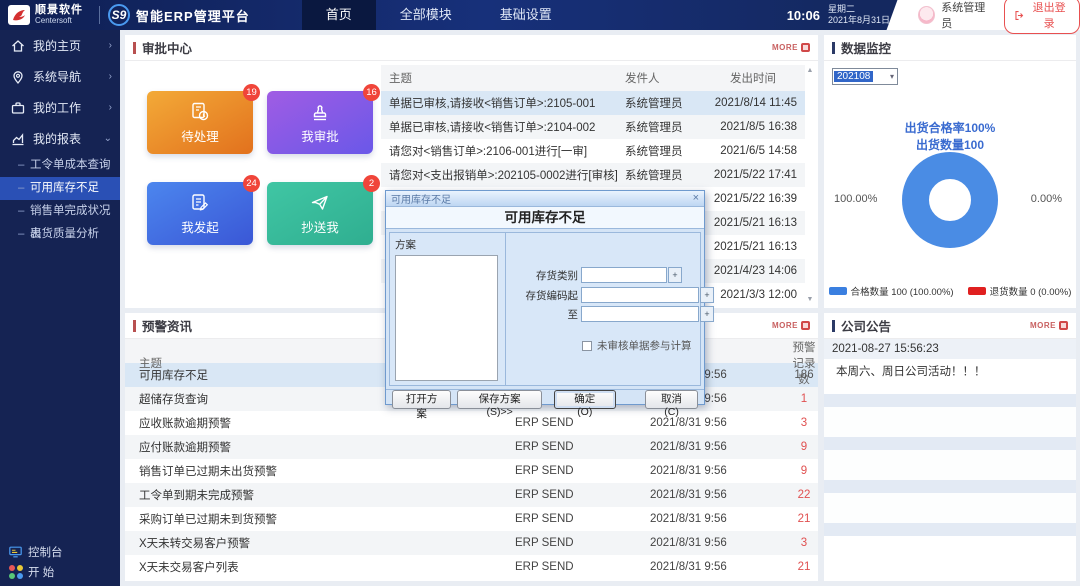  I want to click on user-avatar, so click(927, 15).